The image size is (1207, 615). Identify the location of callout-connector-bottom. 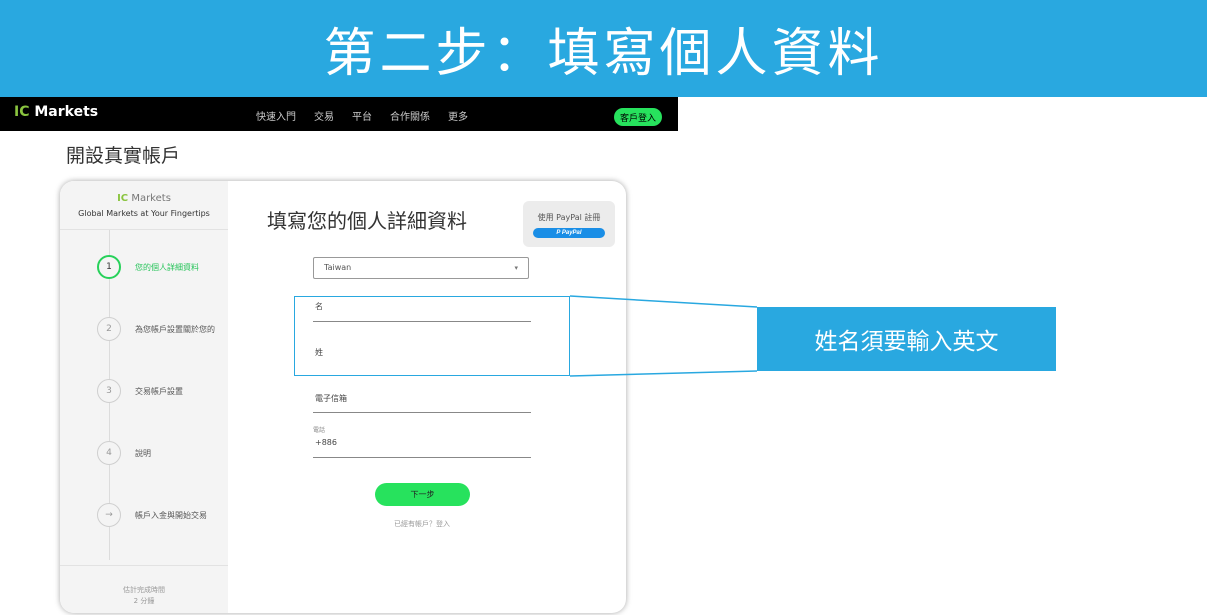
(663, 373).